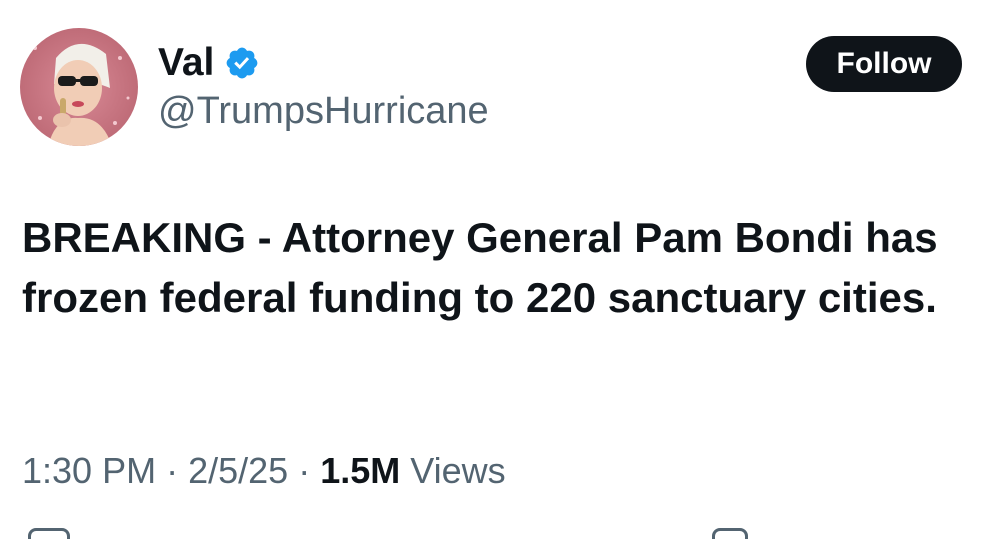  What do you see at coordinates (89, 470) in the screenshot?
I see `tweet-timestamp: 1:30 PM` at bounding box center [89, 470].